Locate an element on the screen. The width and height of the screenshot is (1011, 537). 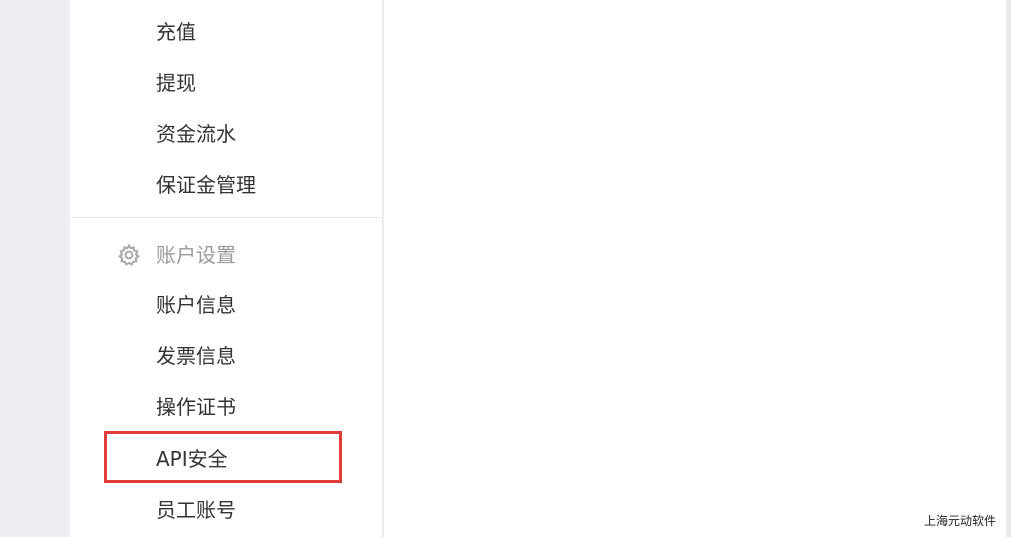
sidebar-item-invoice-info: 发票信息 is located at coordinates (196, 356).